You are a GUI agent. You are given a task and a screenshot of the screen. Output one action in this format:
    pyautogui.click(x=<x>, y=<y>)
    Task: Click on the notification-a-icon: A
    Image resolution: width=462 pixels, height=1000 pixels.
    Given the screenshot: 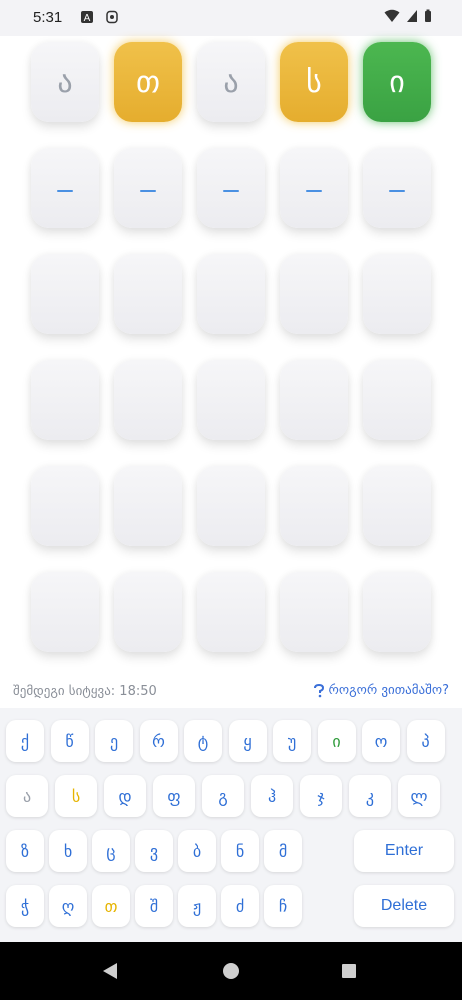 What is the action you would take?
    pyautogui.click(x=87, y=17)
    